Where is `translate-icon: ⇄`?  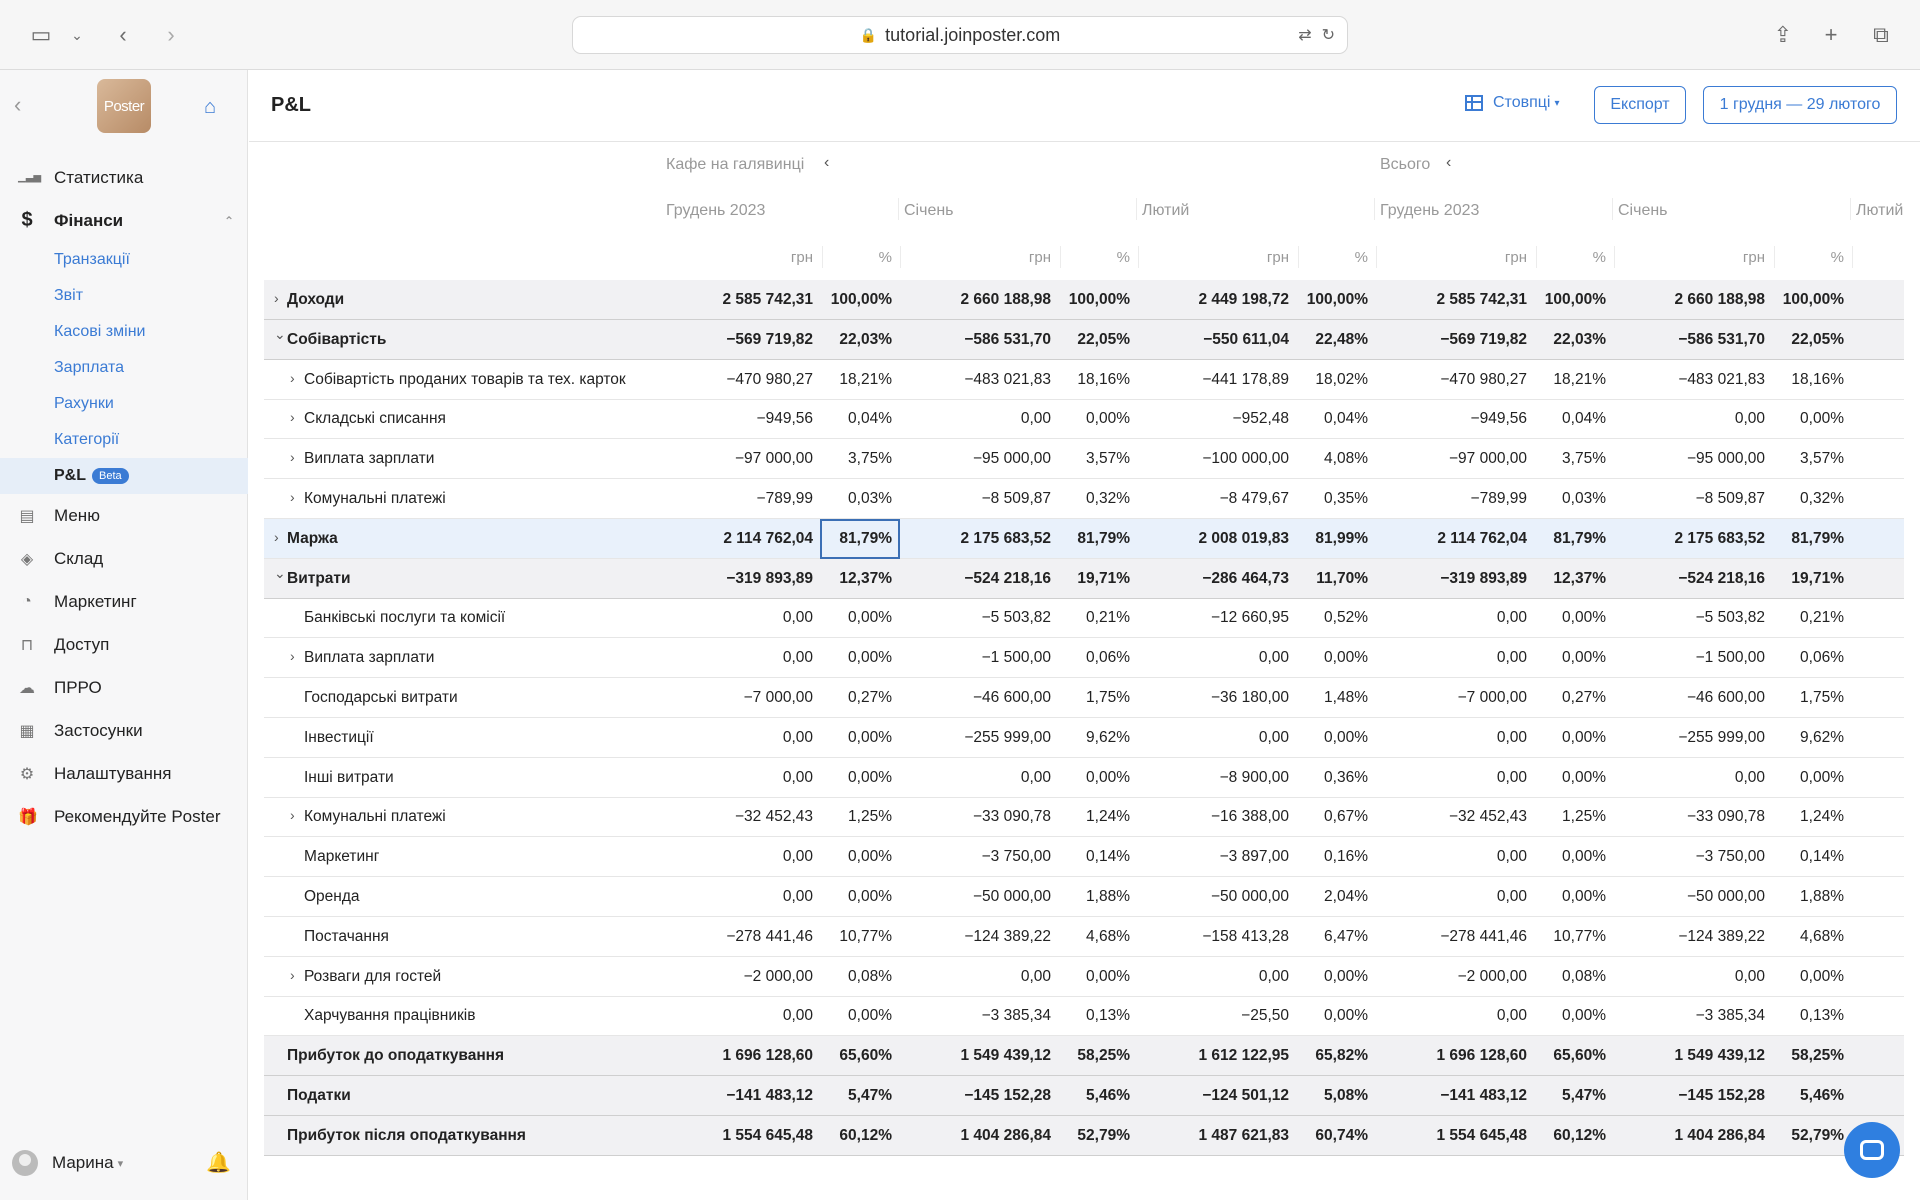
translate-icon: ⇄ is located at coordinates (1304, 35).